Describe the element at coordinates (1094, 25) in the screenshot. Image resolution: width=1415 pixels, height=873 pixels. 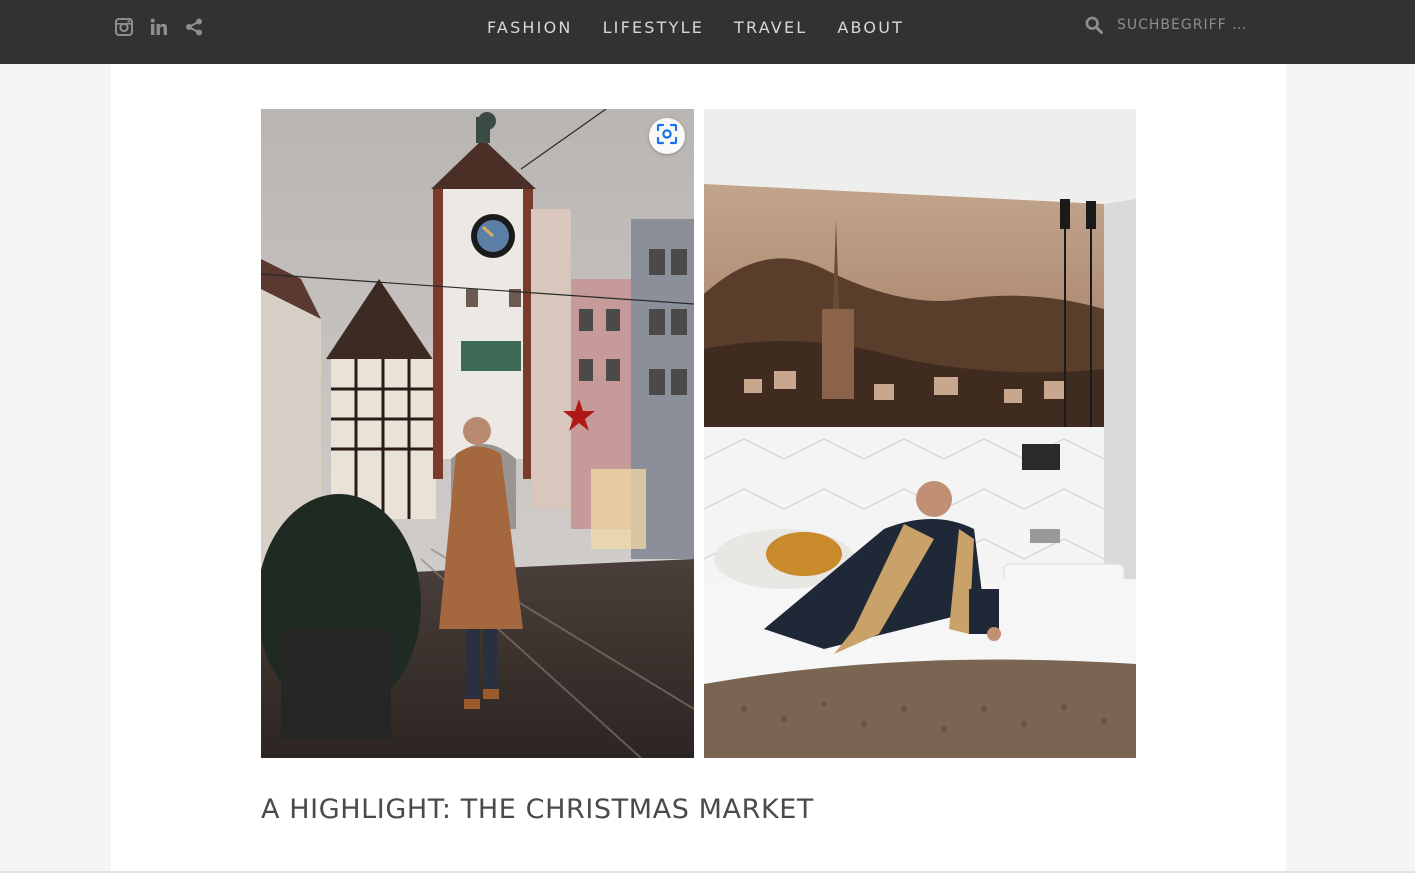
I see `search-icon` at that location.